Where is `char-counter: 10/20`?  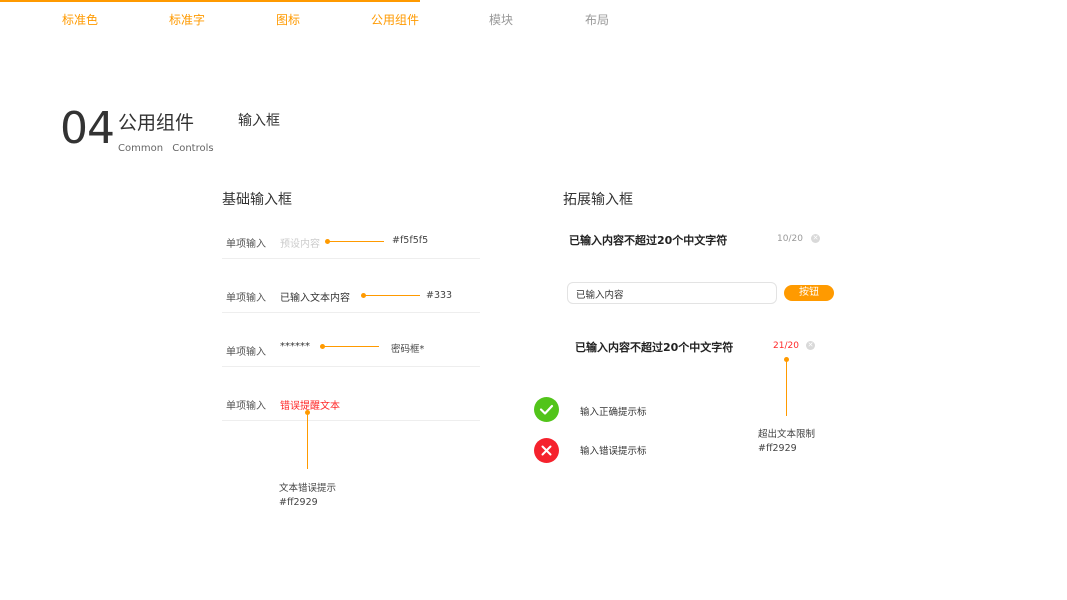 char-counter: 10/20 is located at coordinates (790, 239).